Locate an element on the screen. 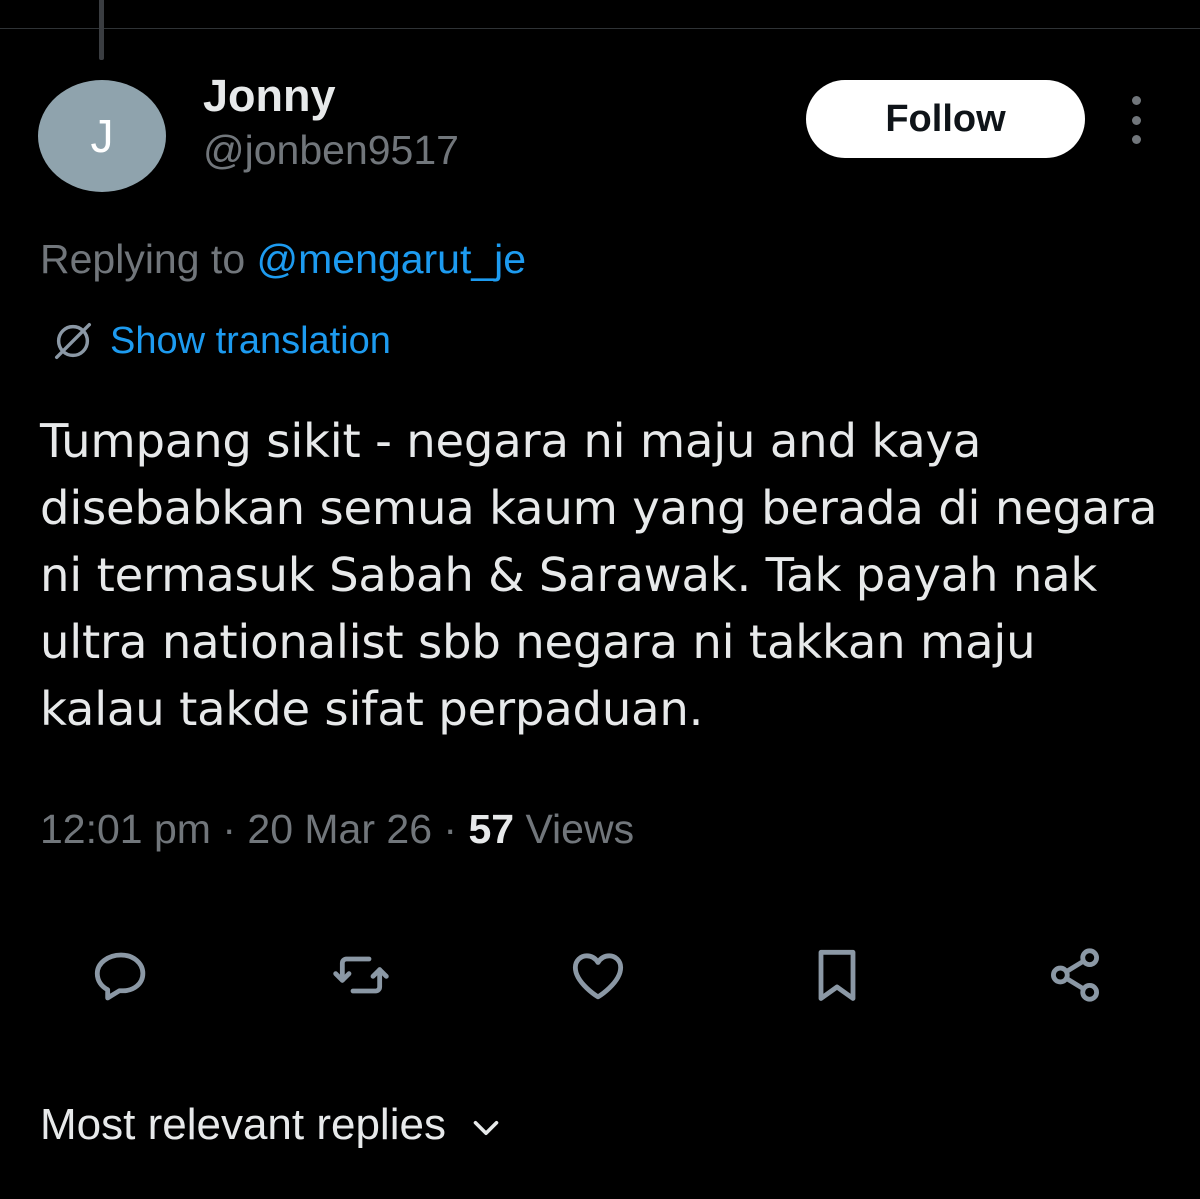 The height and width of the screenshot is (1199, 1200). like-button is located at coordinates (598, 975).